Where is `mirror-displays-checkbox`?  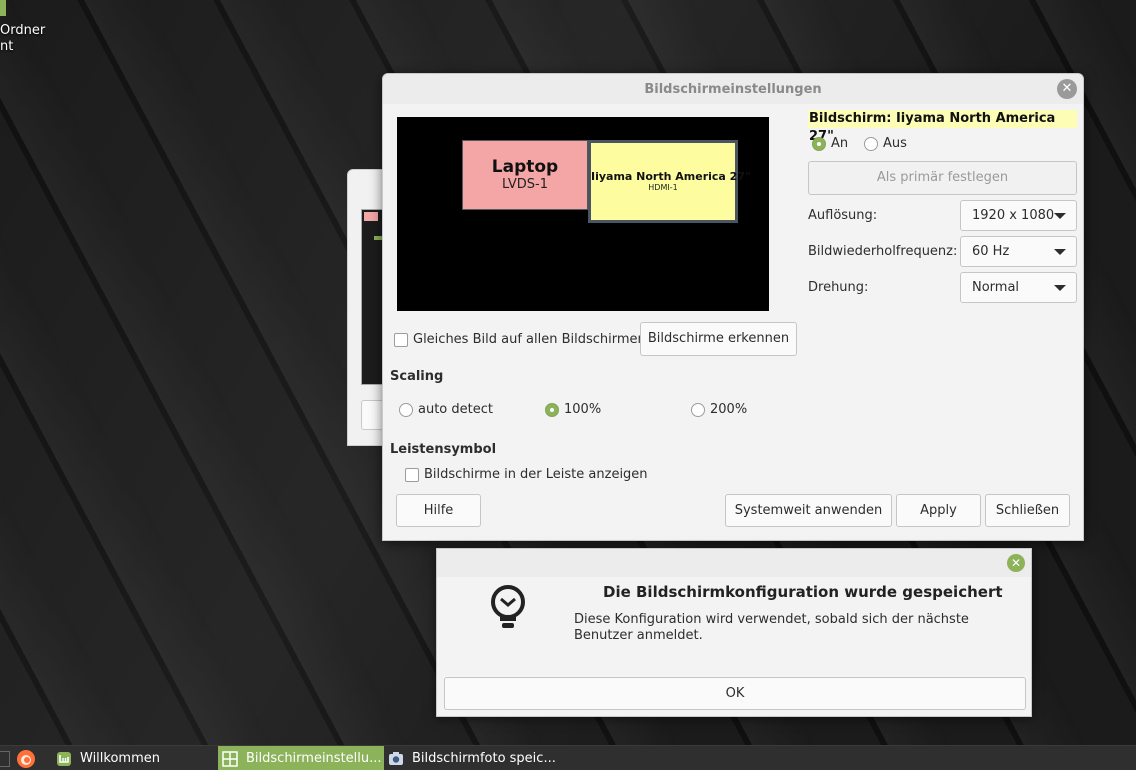
mirror-displays-checkbox is located at coordinates (401, 339).